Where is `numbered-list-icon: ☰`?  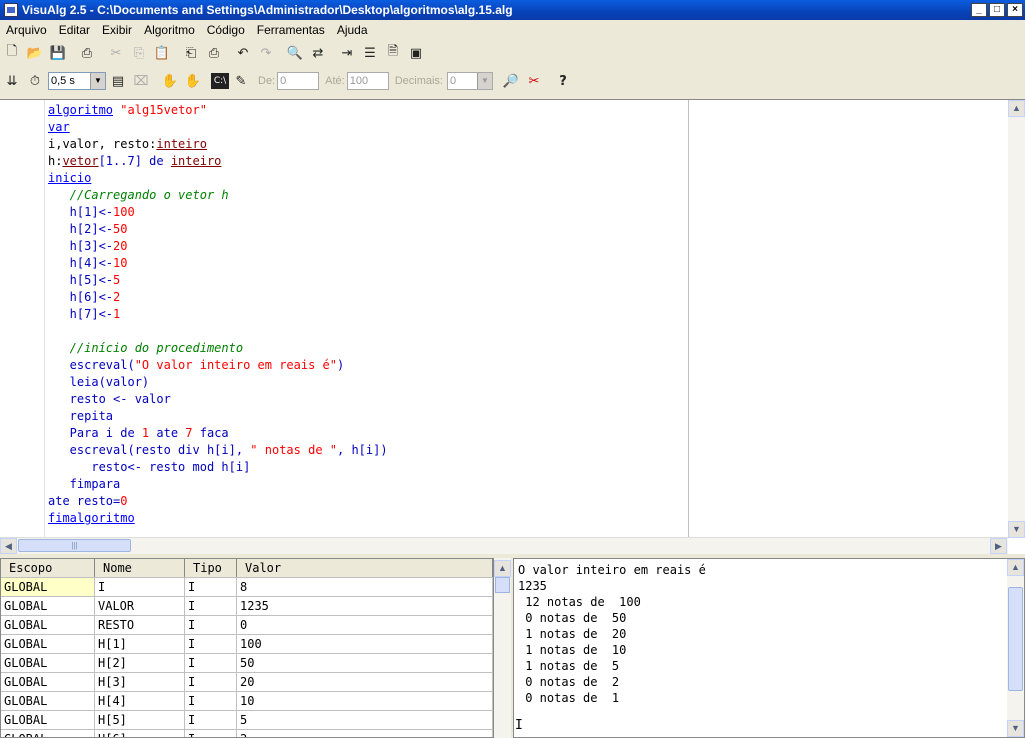
numbered-list-icon: ☰ is located at coordinates (370, 53).